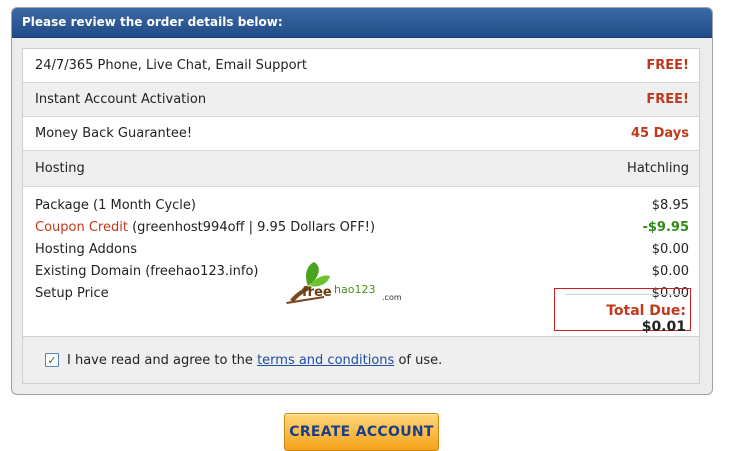 This screenshot has height=451, width=729. Describe the element at coordinates (171, 65) in the screenshot. I see `feature-label: 24/7/365 Phone, Live Chat, Email Support` at that location.